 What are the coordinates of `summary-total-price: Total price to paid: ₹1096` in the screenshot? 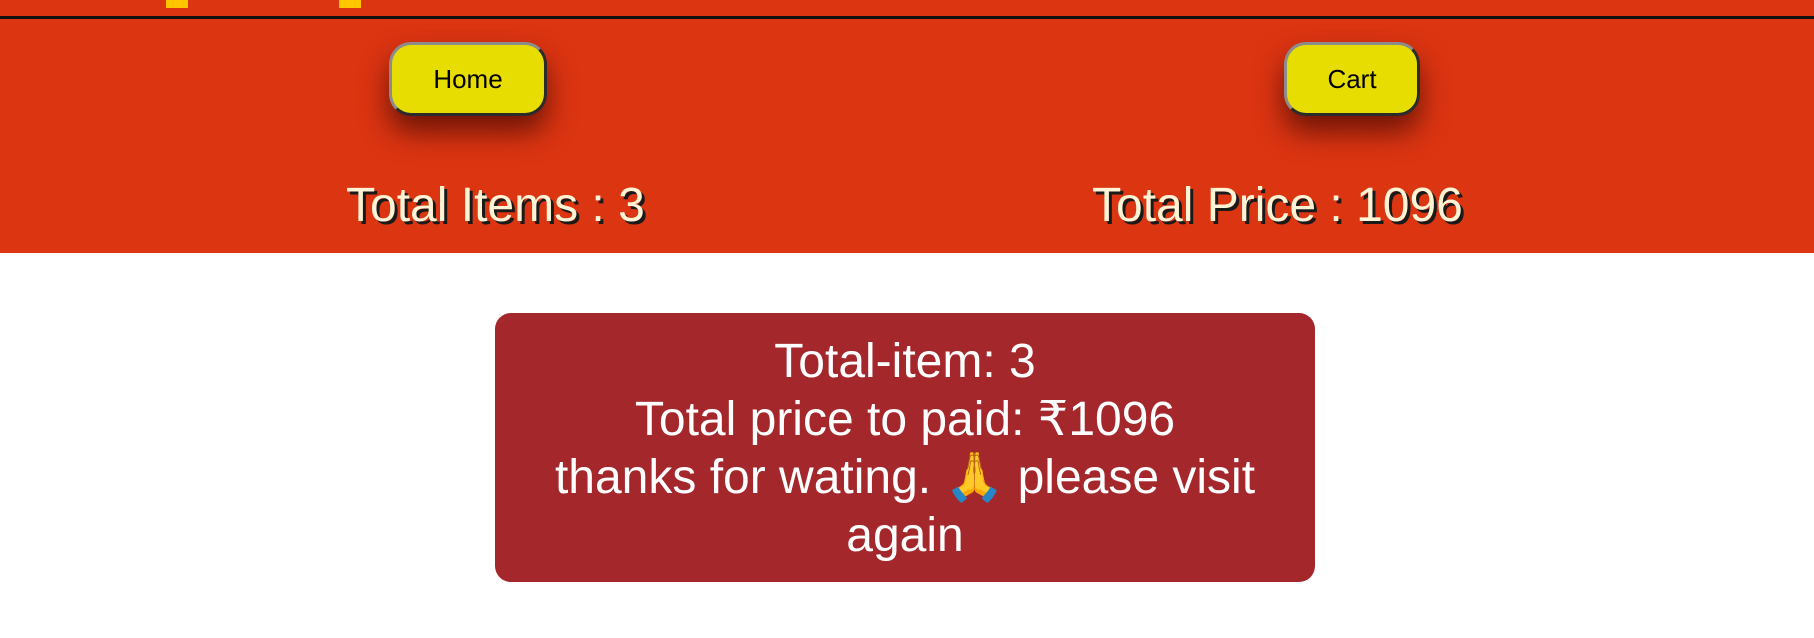 It's located at (905, 419).